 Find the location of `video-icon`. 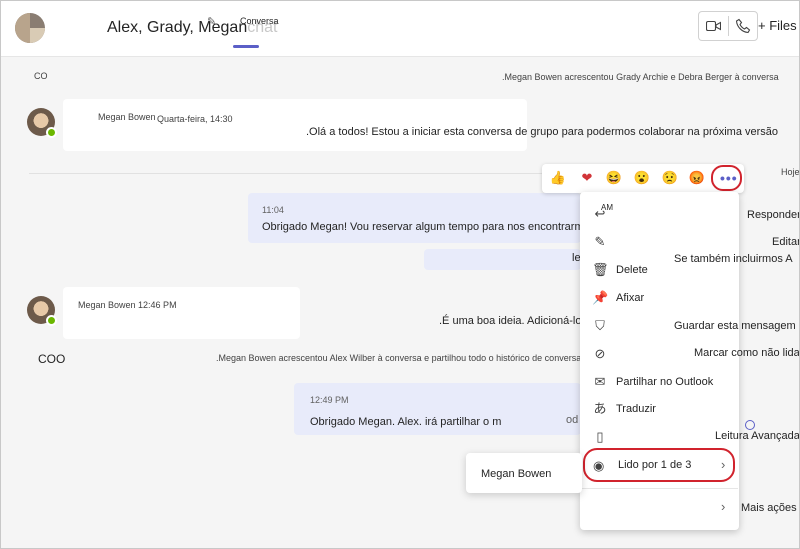

video-icon is located at coordinates (713, 26).